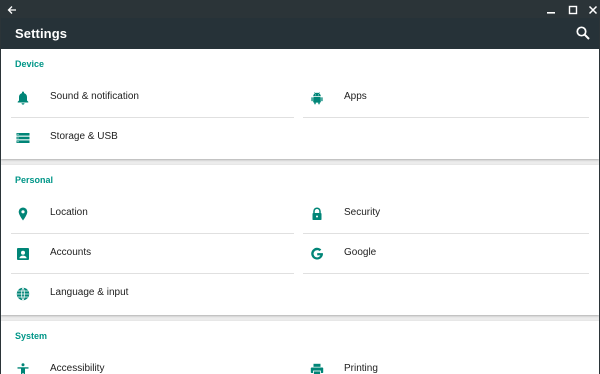  Describe the element at coordinates (31, 336) in the screenshot. I see `section-title-system: System` at that location.